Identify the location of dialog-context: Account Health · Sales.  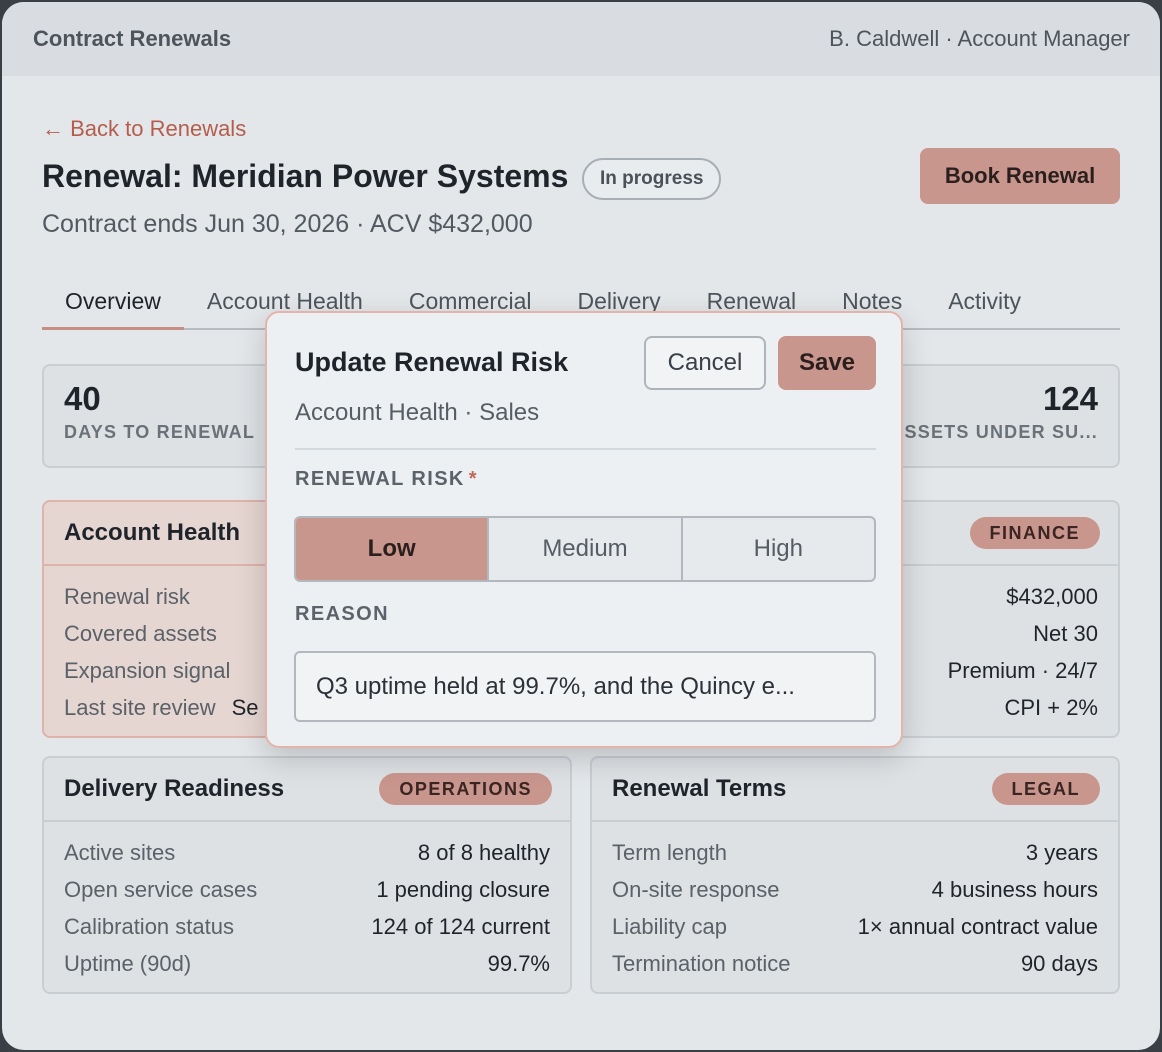
(417, 412).